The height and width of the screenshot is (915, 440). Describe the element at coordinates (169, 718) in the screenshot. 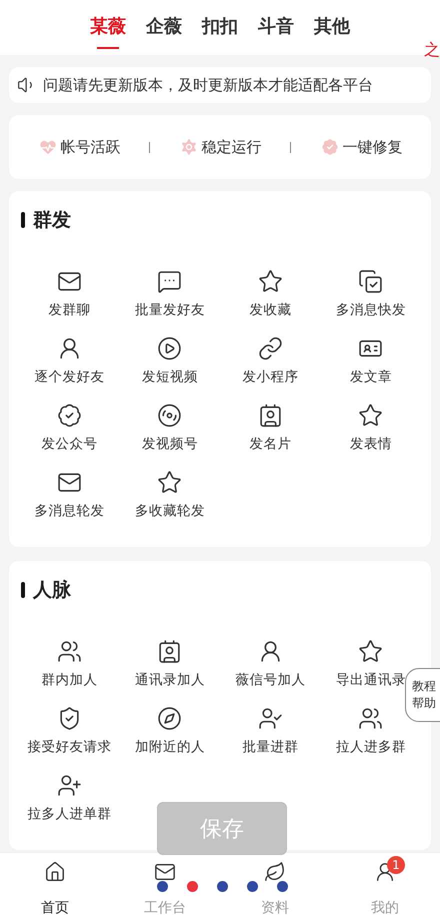

I see `compass-icon` at that location.